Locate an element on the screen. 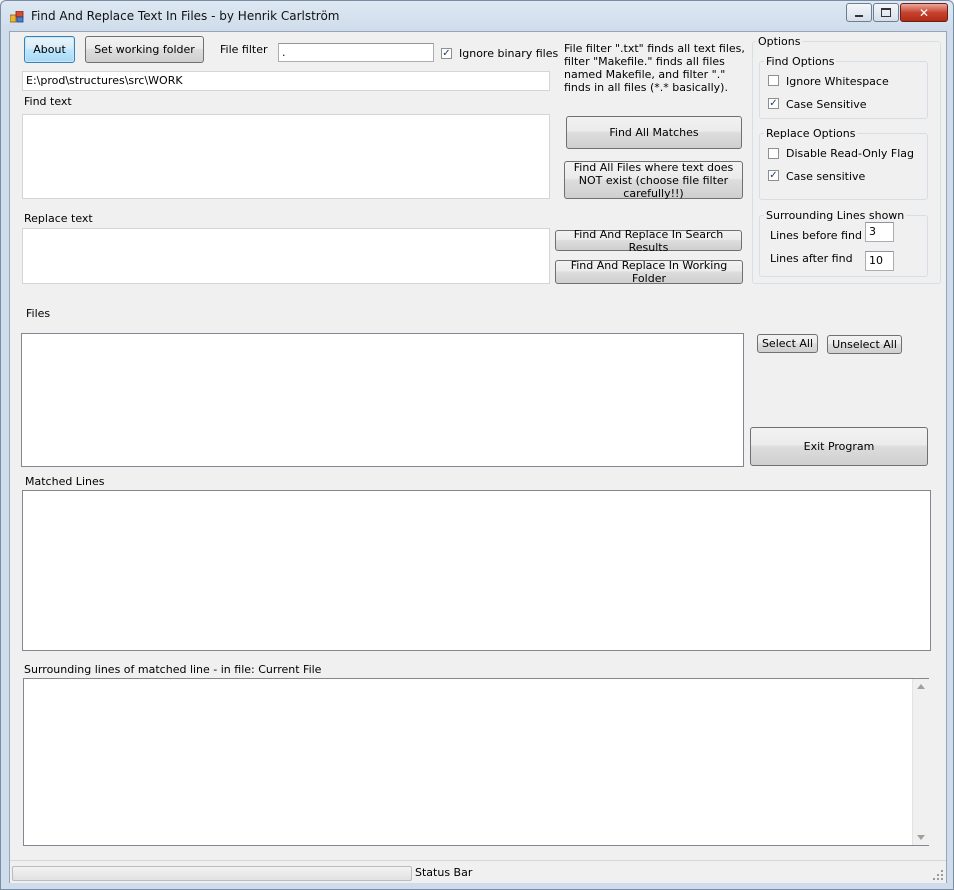  options-title: Options is located at coordinates (779, 41).